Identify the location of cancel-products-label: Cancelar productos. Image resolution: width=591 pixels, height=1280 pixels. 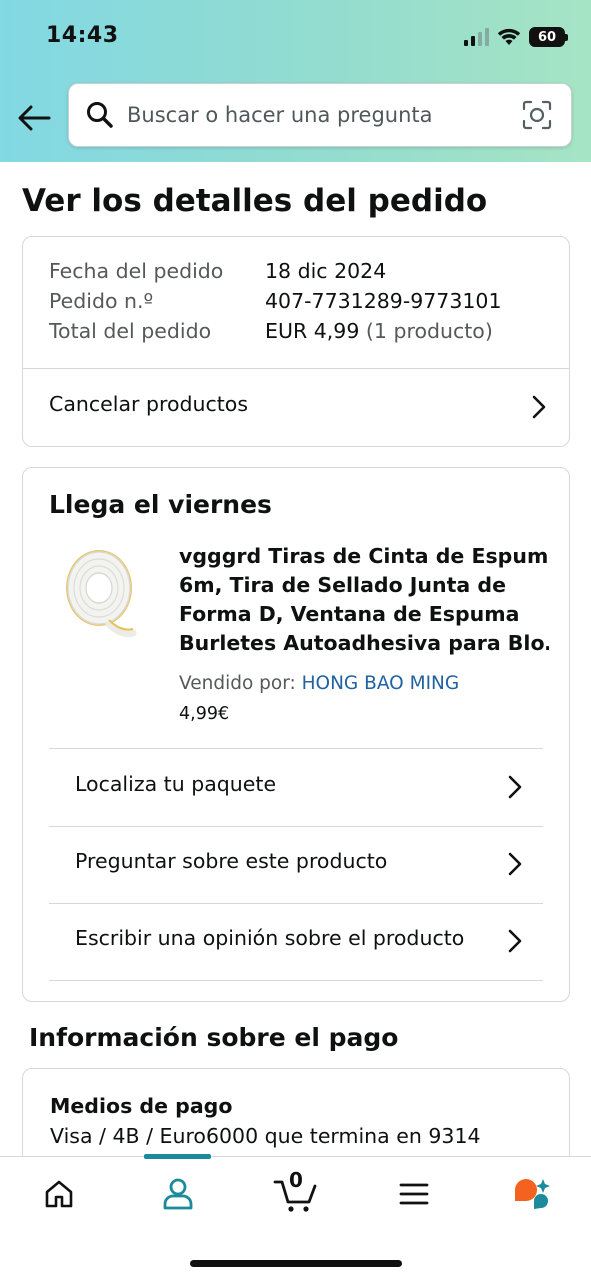
(149, 404).